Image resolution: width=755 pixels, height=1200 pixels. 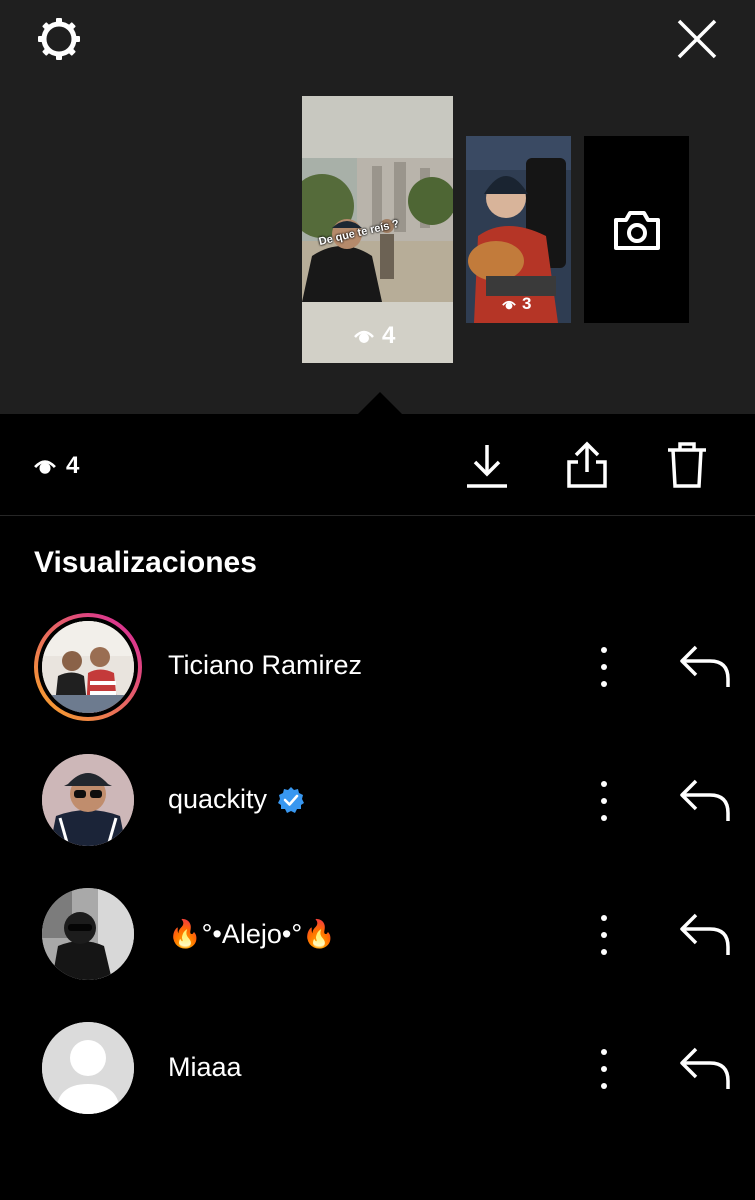 I want to click on viewer-name: Ticiano Ramirez, so click(x=265, y=665).